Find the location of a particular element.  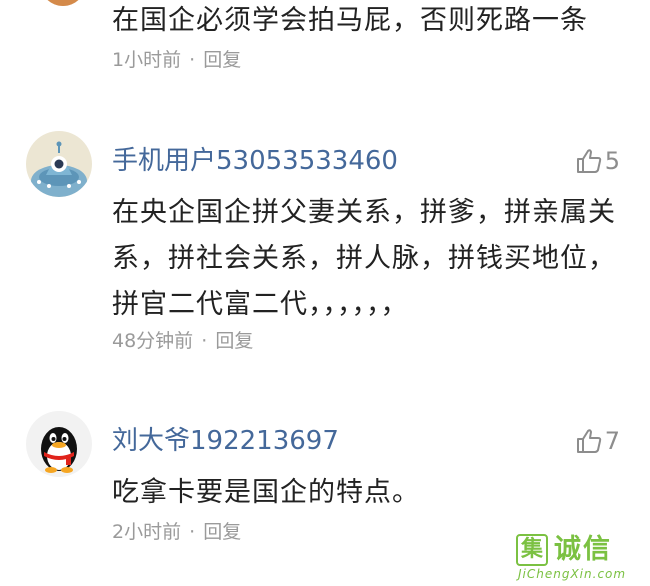

penguin-icon is located at coordinates (59, 444).